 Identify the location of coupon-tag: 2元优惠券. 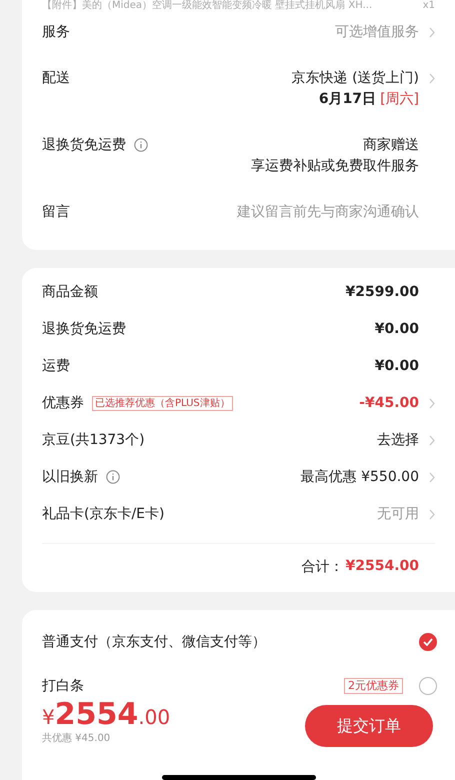
(373, 686).